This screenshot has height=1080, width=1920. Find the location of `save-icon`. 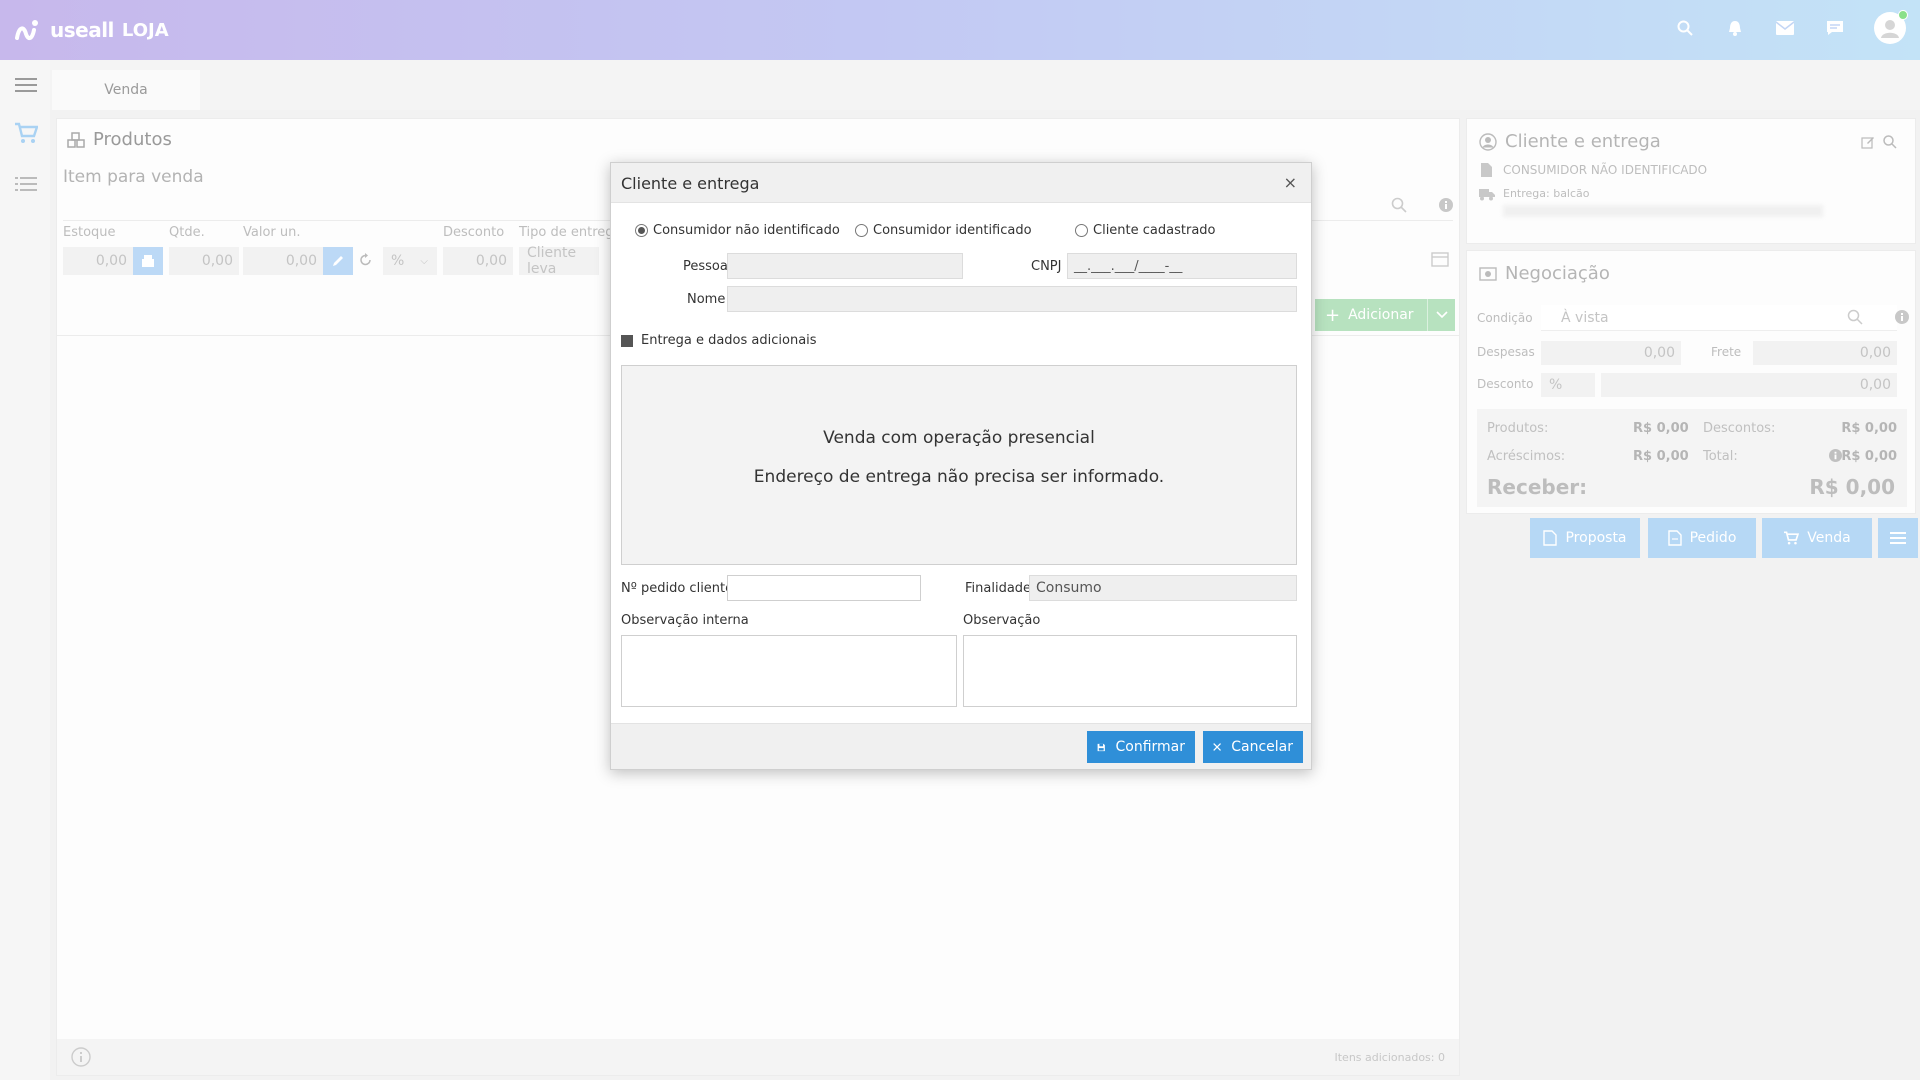

save-icon is located at coordinates (1101, 747).